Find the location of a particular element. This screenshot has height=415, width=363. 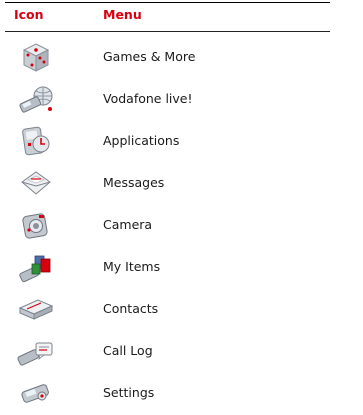

table-row: Vodafone live! is located at coordinates (181, 100).